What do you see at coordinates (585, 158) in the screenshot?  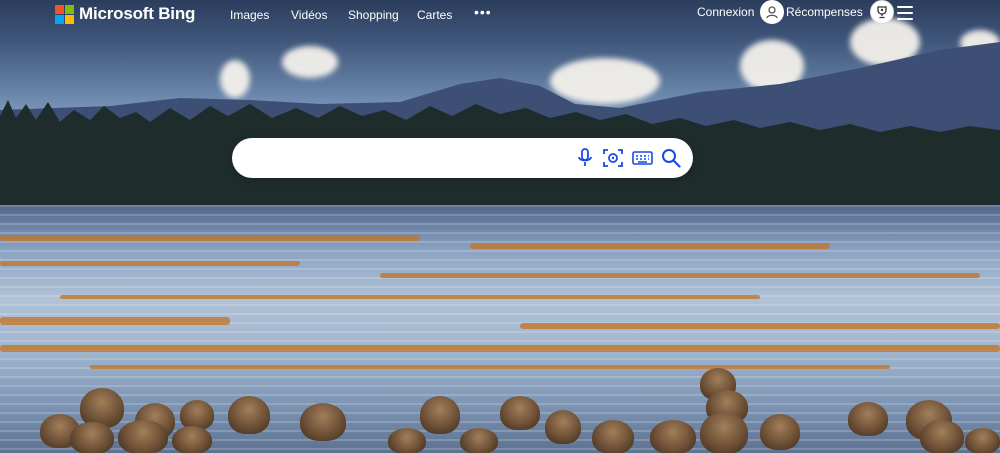 I see `microphone-icon` at bounding box center [585, 158].